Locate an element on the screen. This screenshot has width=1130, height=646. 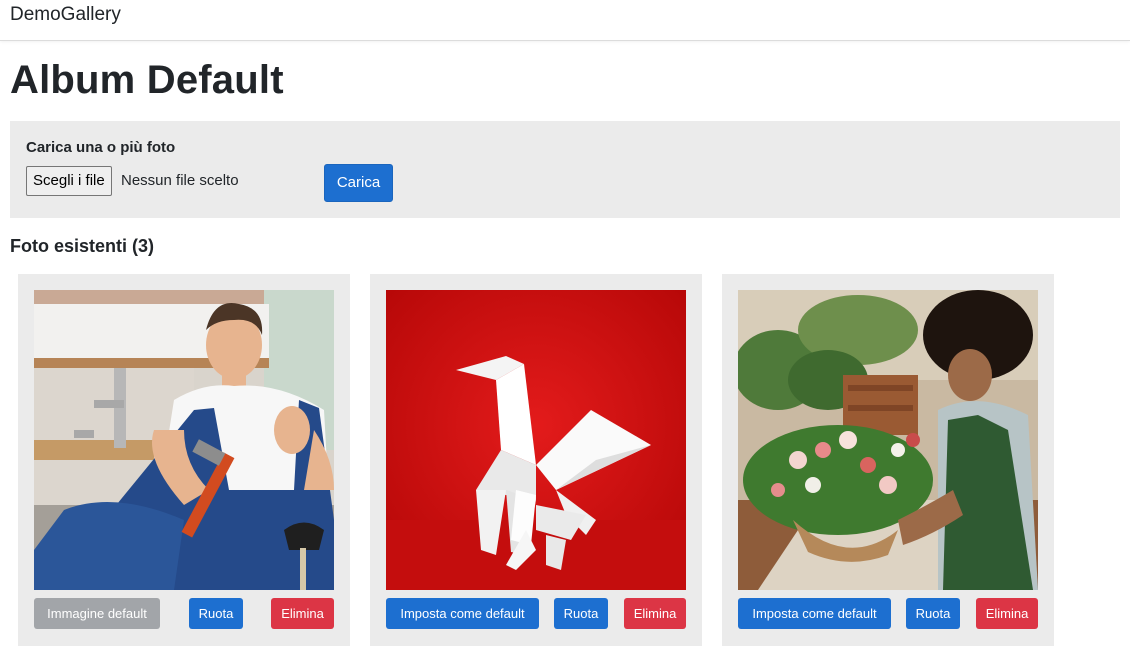
florist-photo is located at coordinates (888, 440).